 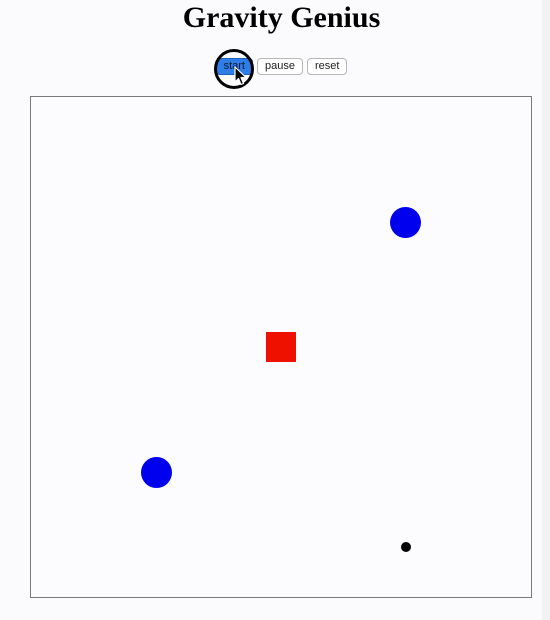 What do you see at coordinates (406, 547) in the screenshot?
I see `particle-dot` at bounding box center [406, 547].